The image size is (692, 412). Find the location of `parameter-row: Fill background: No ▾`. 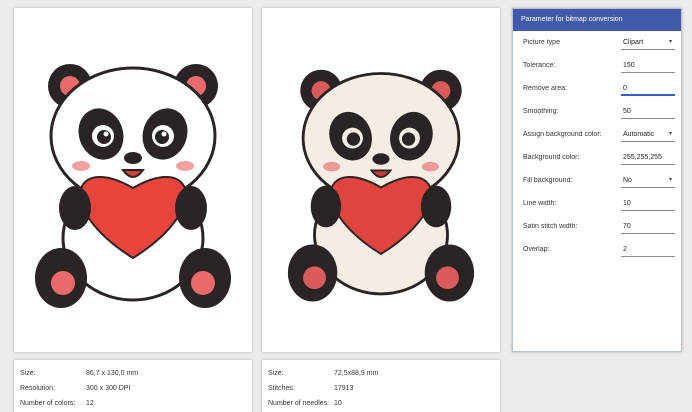

parameter-row: Fill background: No ▾ is located at coordinates (597, 180).